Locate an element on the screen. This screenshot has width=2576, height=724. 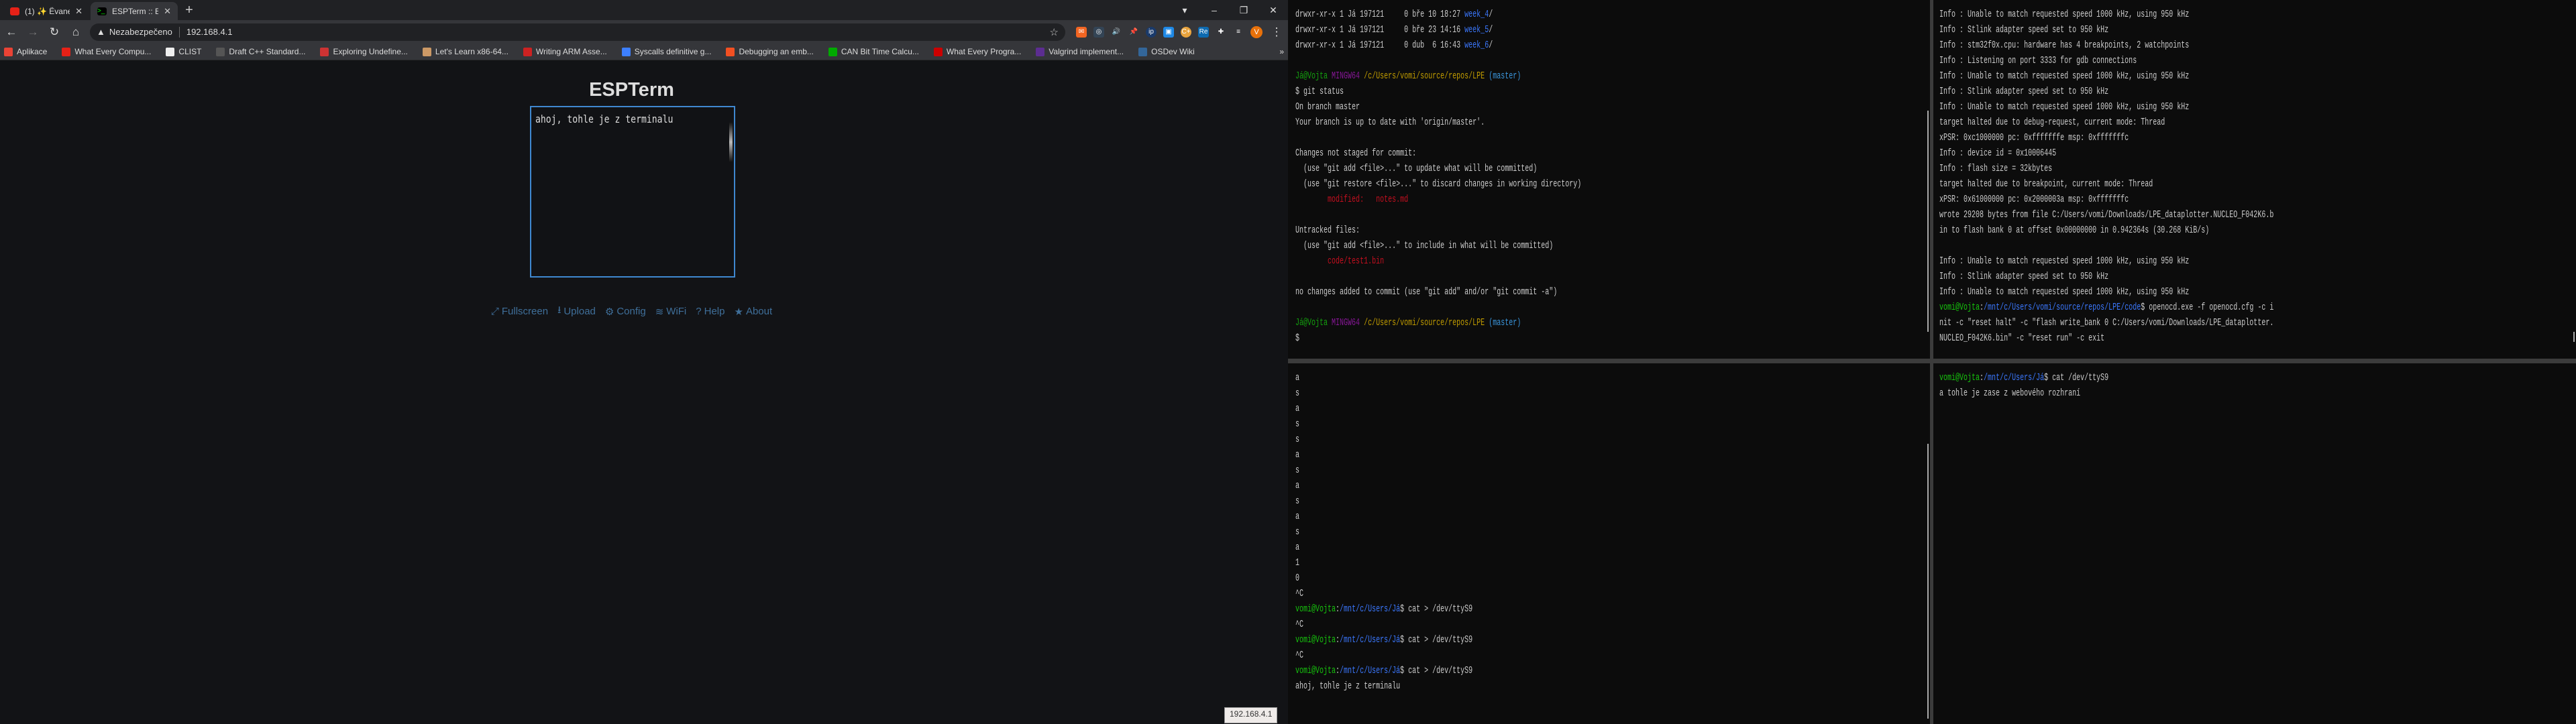
nav-link-about: ★ About is located at coordinates (753, 311).